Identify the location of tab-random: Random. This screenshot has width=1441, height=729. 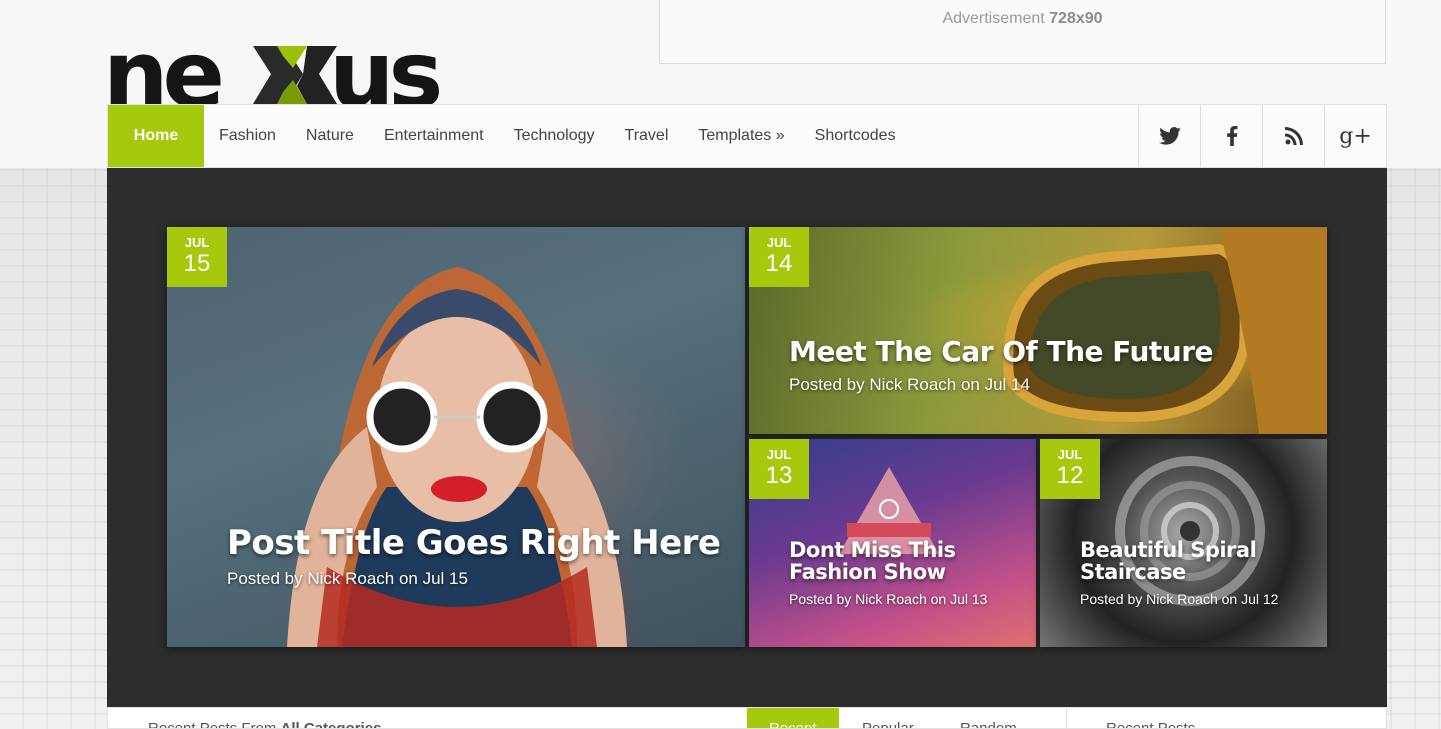
(988, 724).